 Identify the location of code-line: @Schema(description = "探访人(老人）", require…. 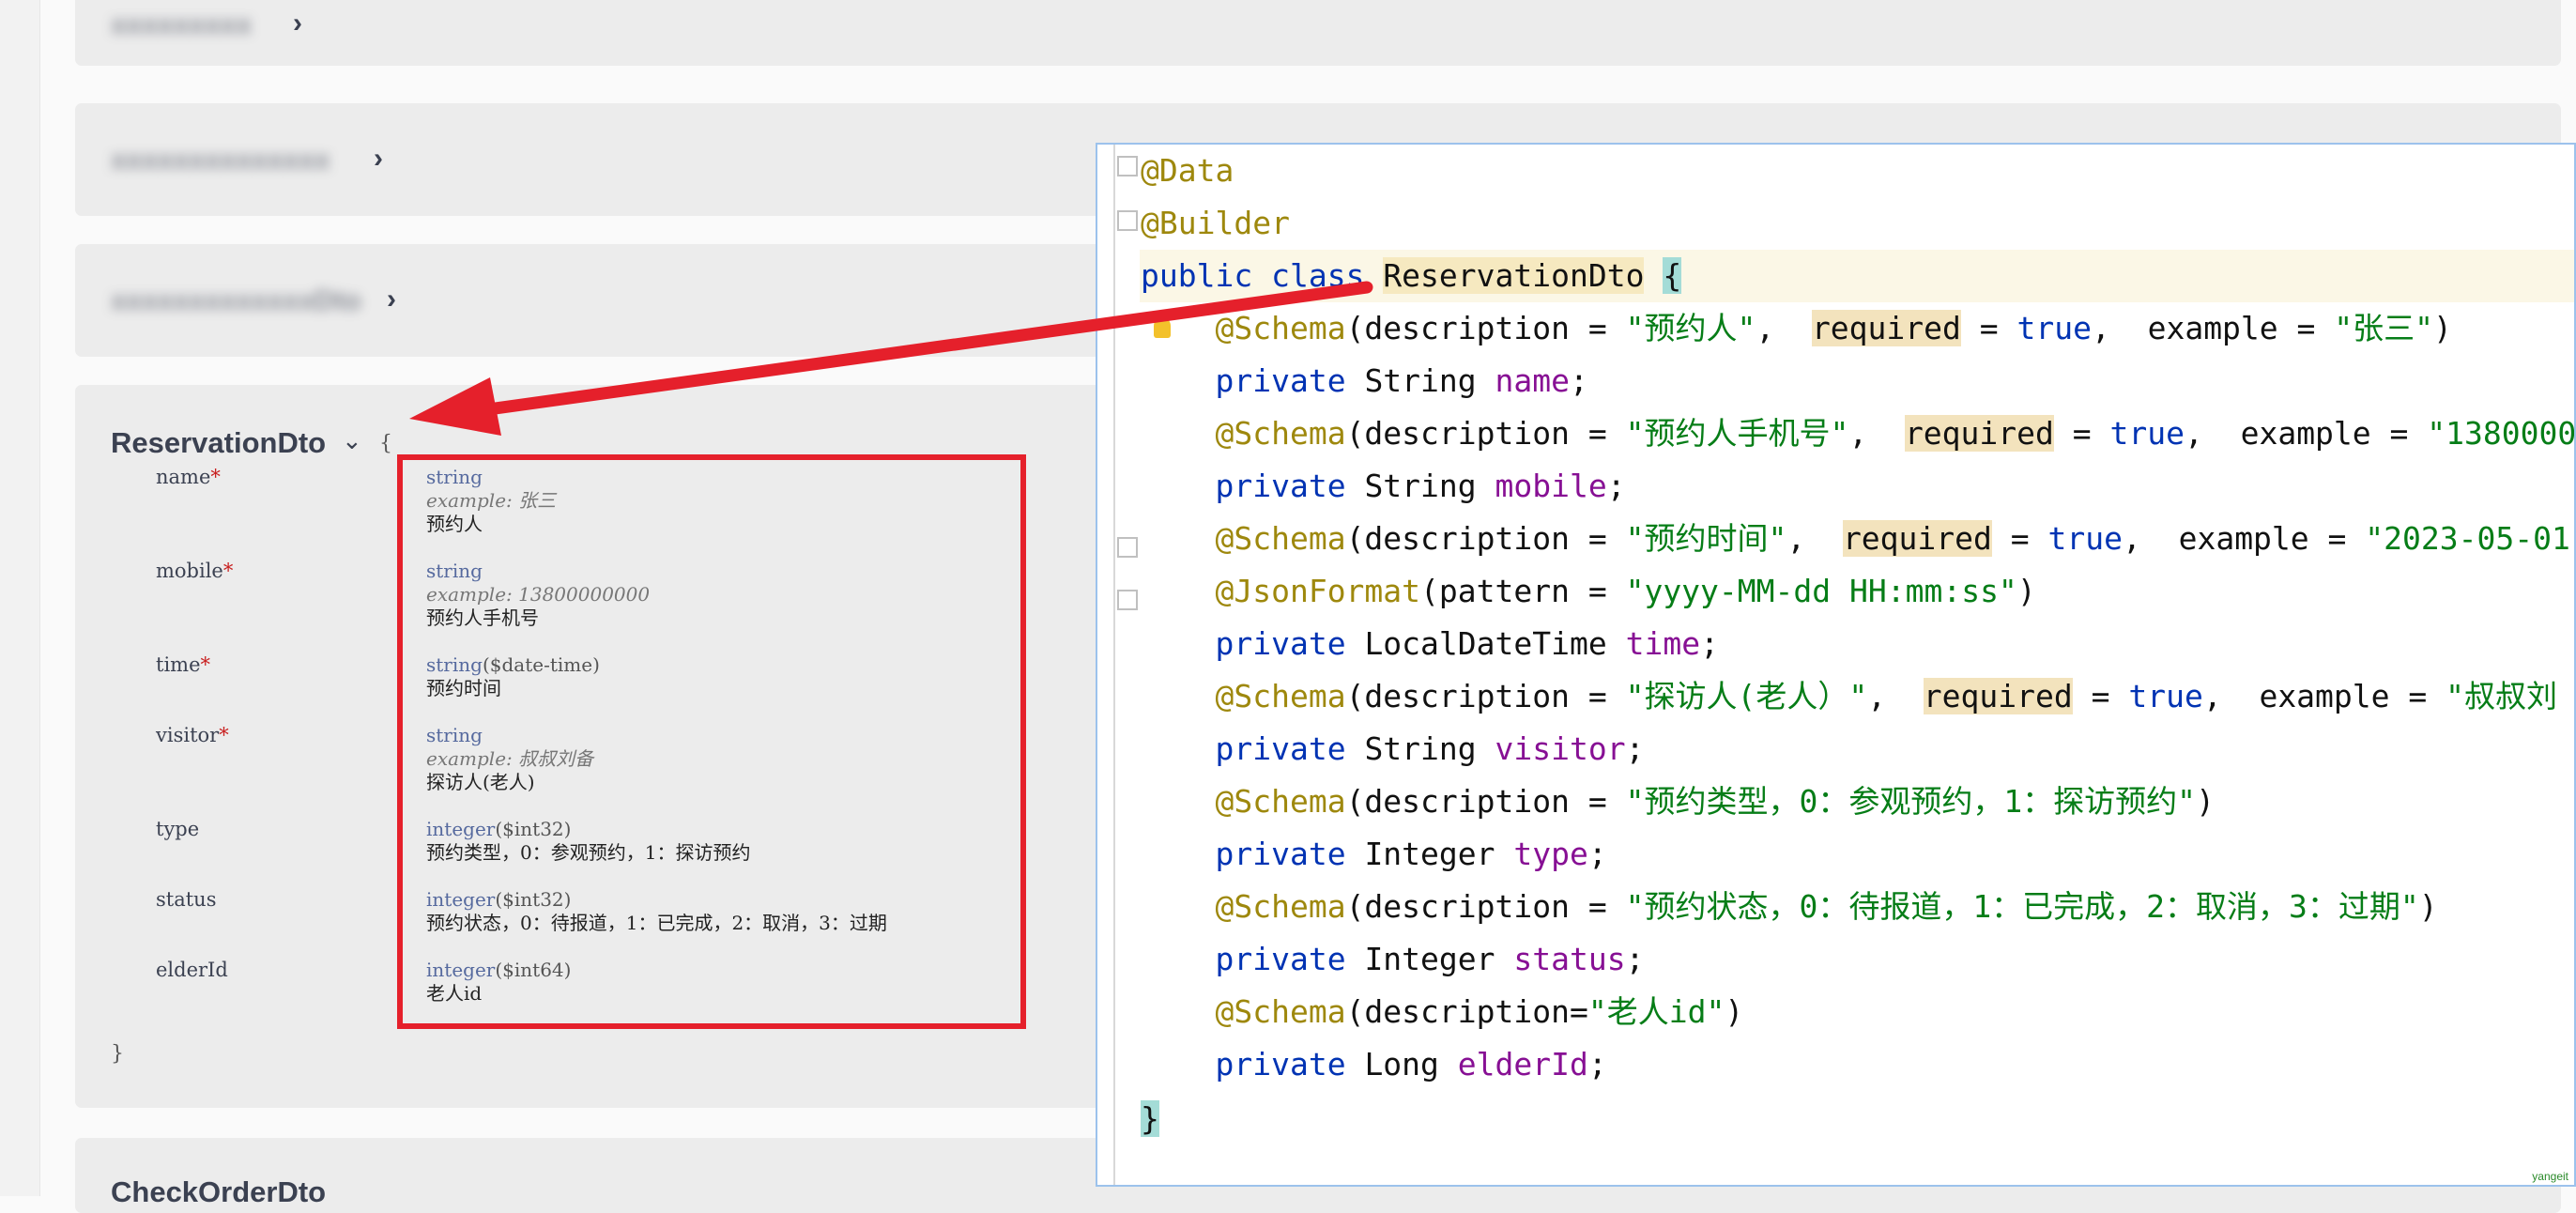
(1886, 696).